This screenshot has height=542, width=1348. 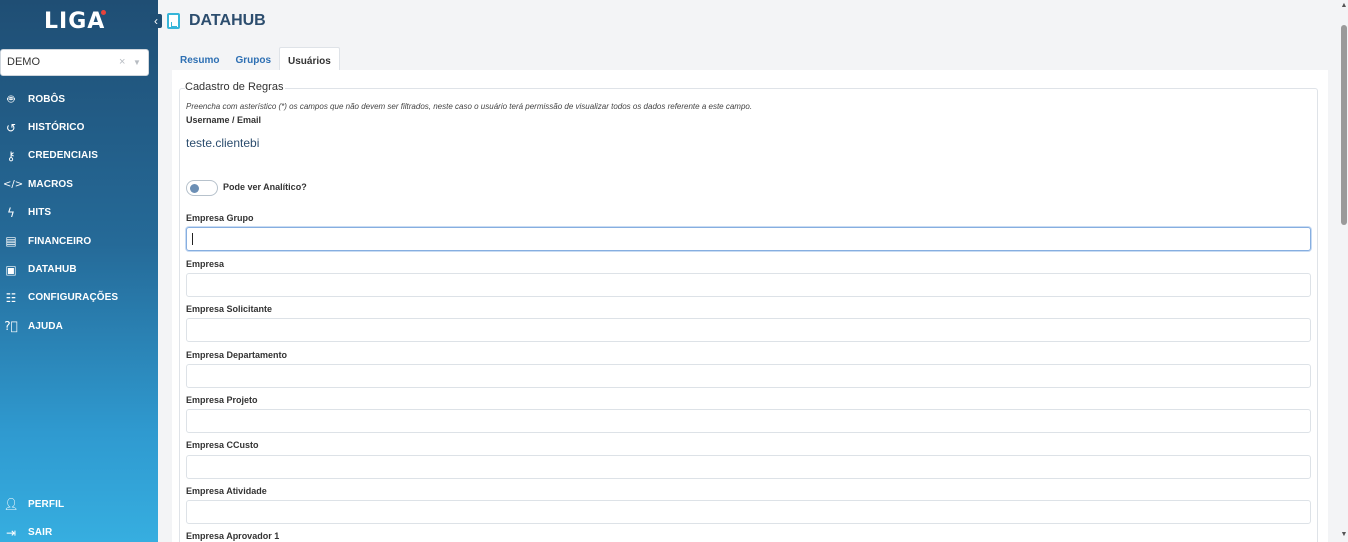 I want to click on sidebar-item-label: DATAHUB, so click(x=52, y=270).